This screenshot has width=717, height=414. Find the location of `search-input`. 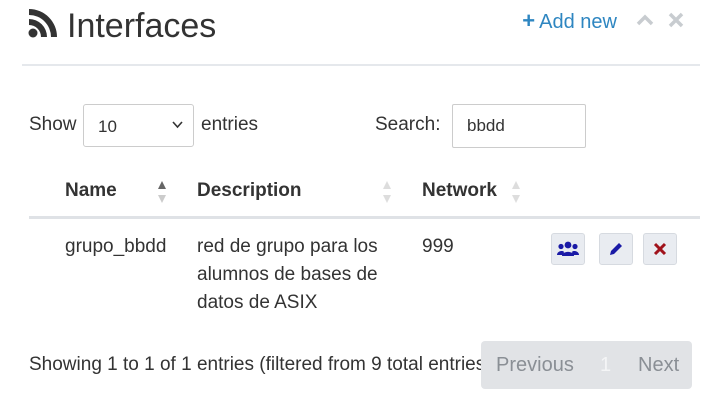

search-input is located at coordinates (519, 126).